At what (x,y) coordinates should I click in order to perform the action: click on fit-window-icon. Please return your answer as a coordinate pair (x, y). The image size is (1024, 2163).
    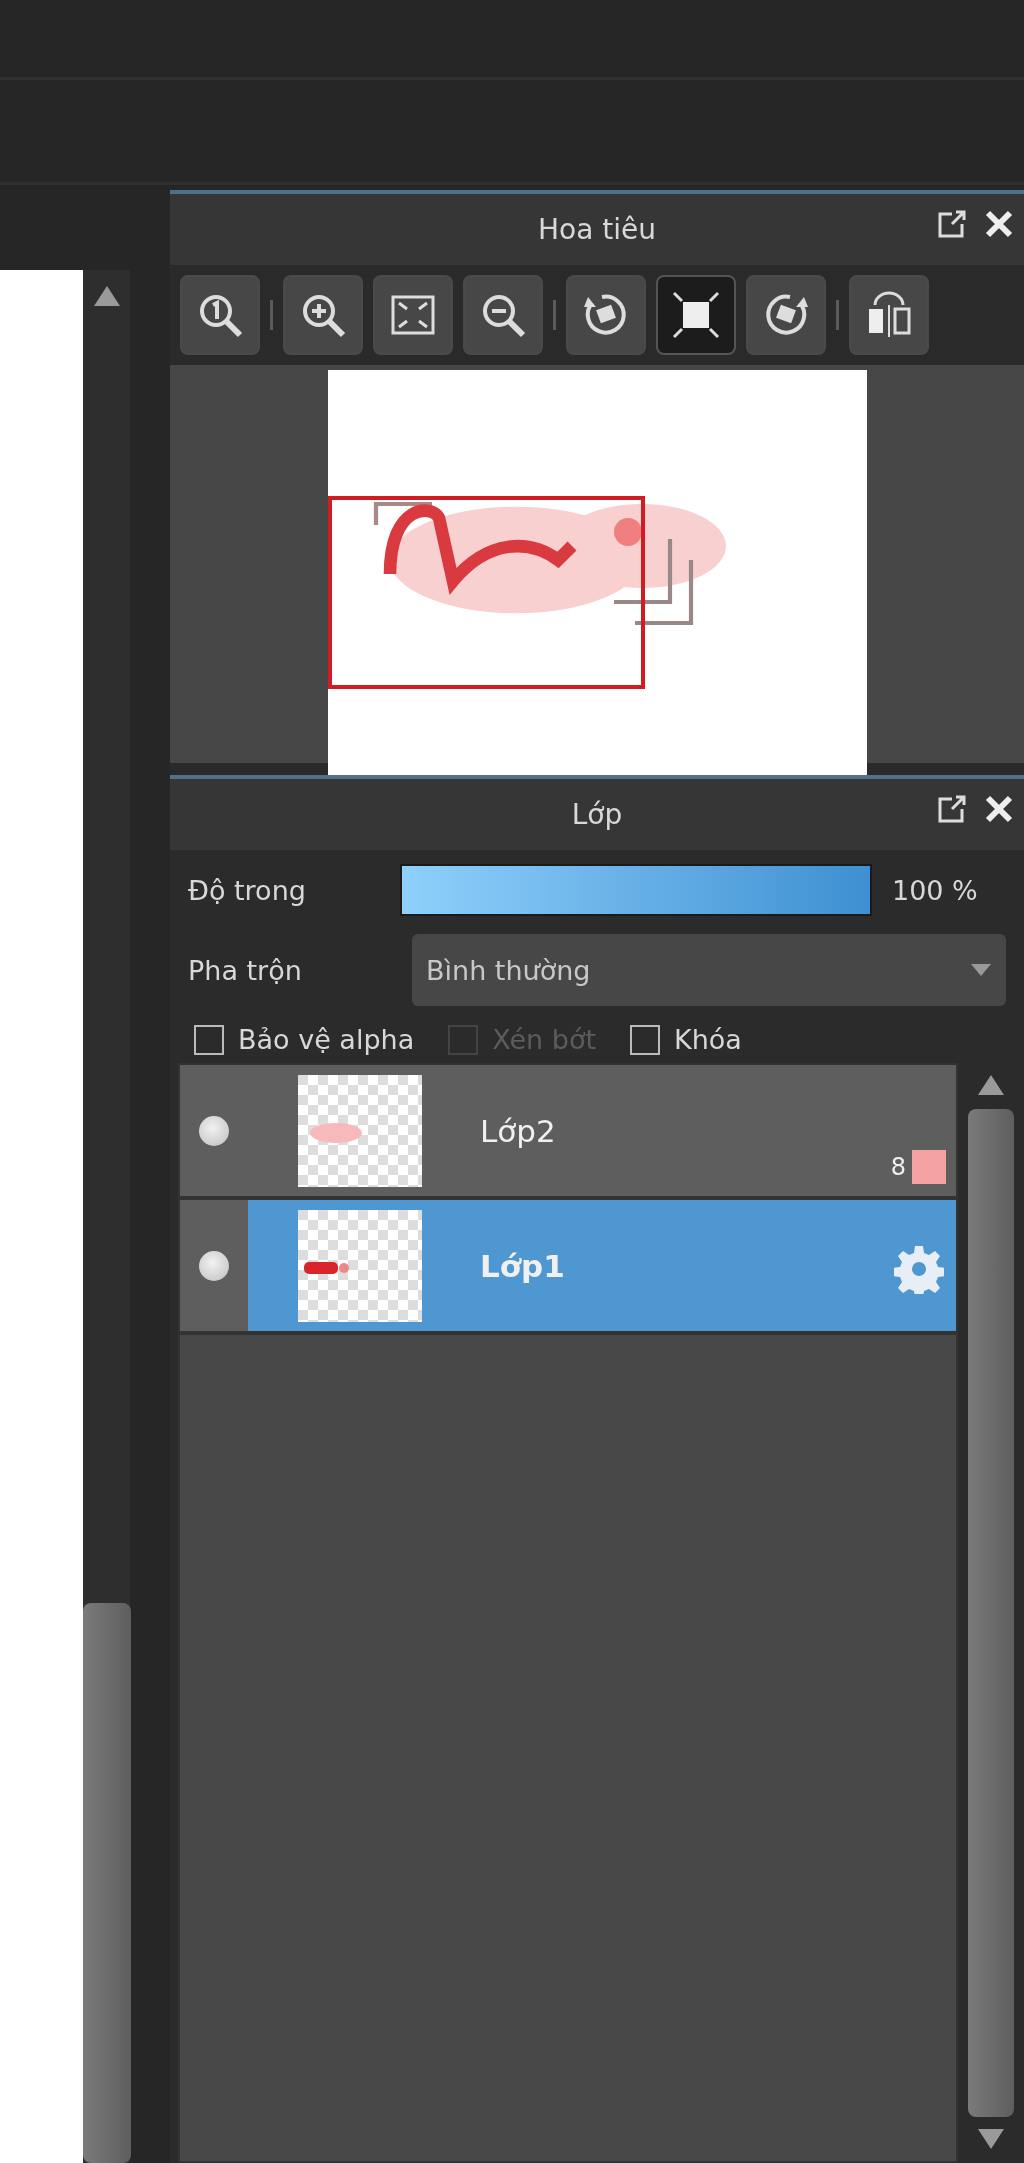
    Looking at the image, I should click on (696, 315).